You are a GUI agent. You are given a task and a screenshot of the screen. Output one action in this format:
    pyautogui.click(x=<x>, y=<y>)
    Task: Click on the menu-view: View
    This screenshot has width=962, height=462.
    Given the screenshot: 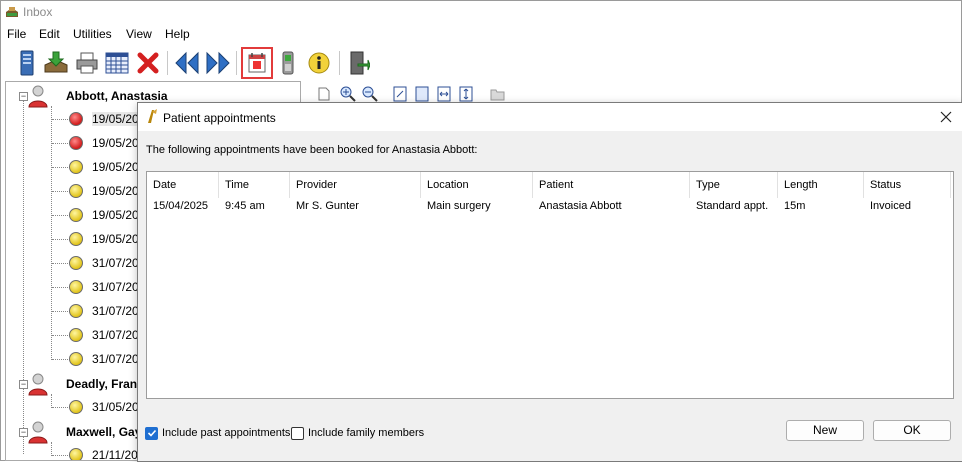 What is the action you would take?
    pyautogui.click(x=139, y=34)
    